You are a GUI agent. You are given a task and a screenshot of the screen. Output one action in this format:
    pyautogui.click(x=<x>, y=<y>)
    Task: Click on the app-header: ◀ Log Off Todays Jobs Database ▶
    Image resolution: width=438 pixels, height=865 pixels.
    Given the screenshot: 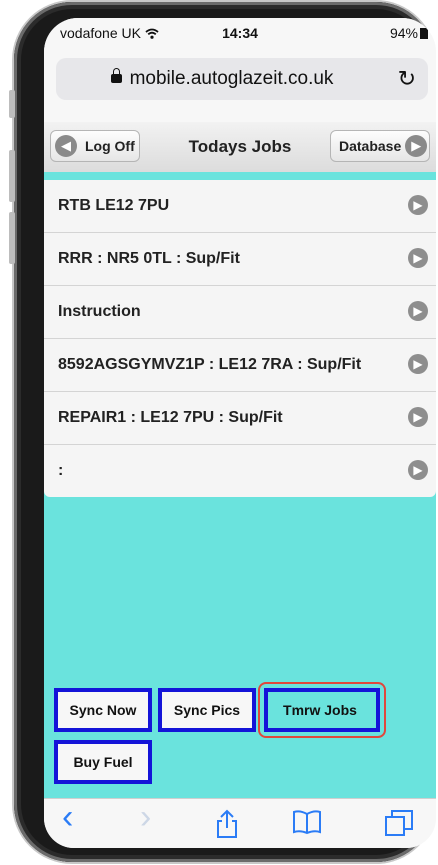 What is the action you would take?
    pyautogui.click(x=240, y=147)
    